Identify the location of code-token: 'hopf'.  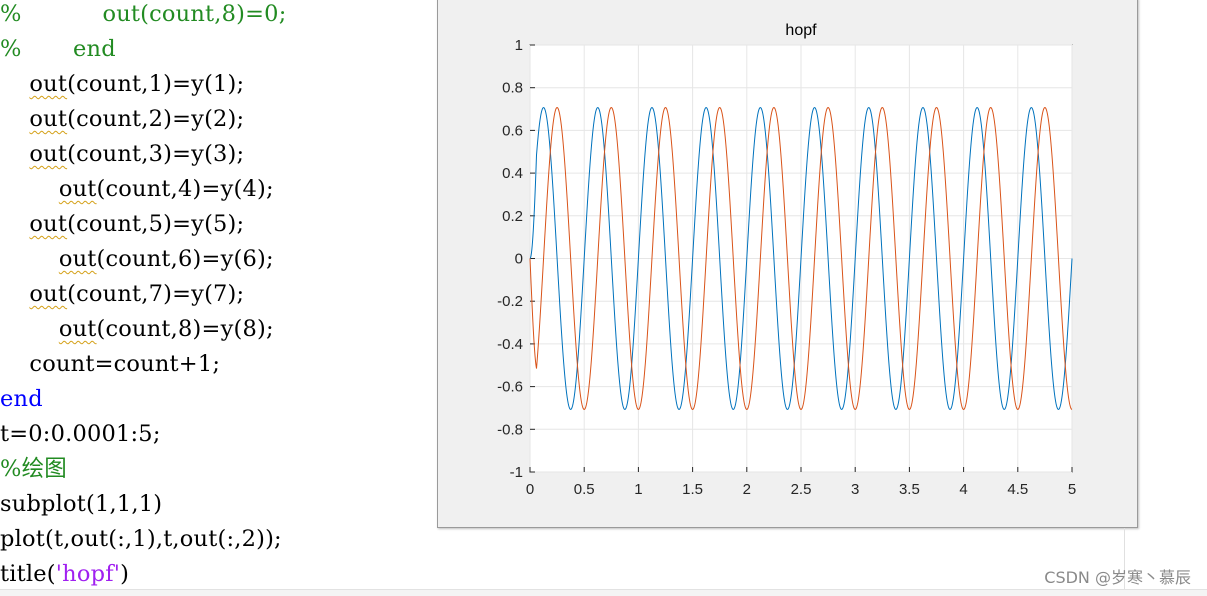
(88, 574).